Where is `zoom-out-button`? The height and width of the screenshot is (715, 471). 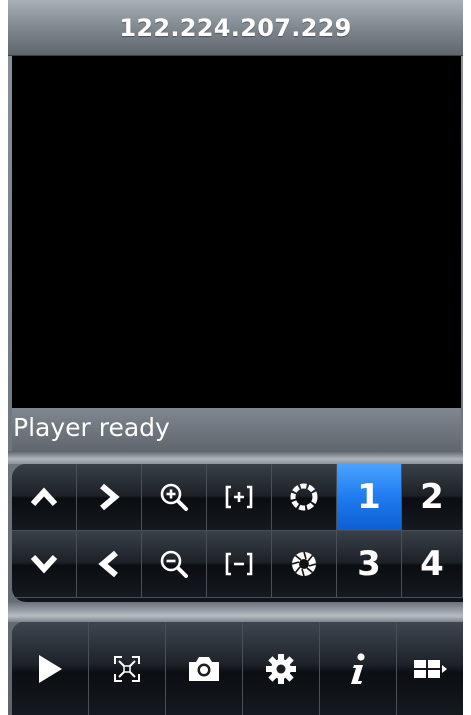 zoom-out-button is located at coordinates (174, 564).